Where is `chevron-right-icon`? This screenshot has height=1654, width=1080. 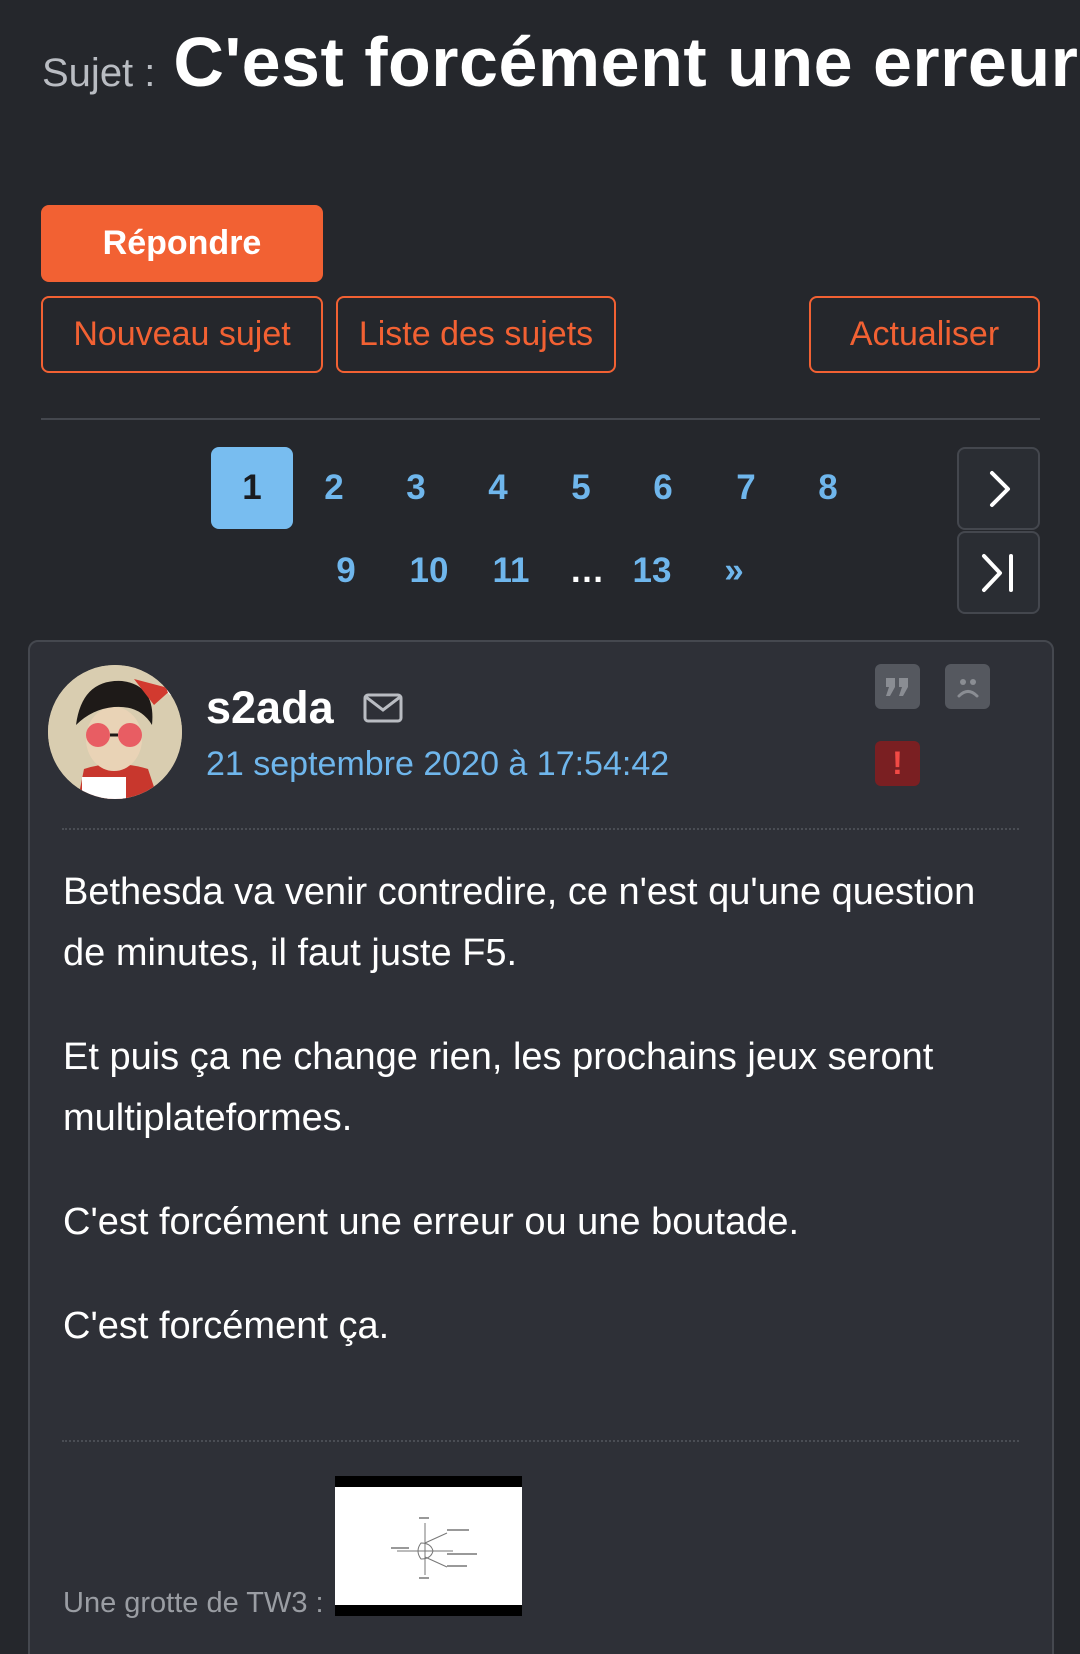
chevron-right-icon is located at coordinates (999, 488).